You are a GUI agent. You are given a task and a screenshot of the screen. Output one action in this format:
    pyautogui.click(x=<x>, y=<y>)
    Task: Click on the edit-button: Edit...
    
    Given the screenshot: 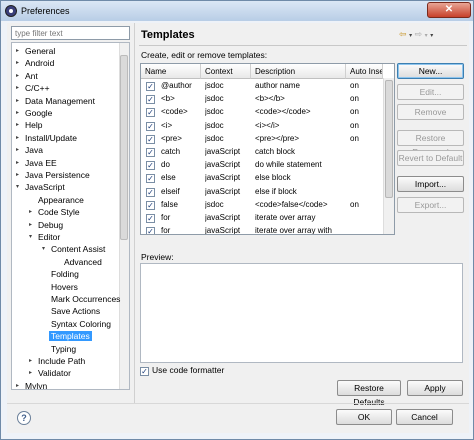 What is the action you would take?
    pyautogui.click(x=430, y=92)
    